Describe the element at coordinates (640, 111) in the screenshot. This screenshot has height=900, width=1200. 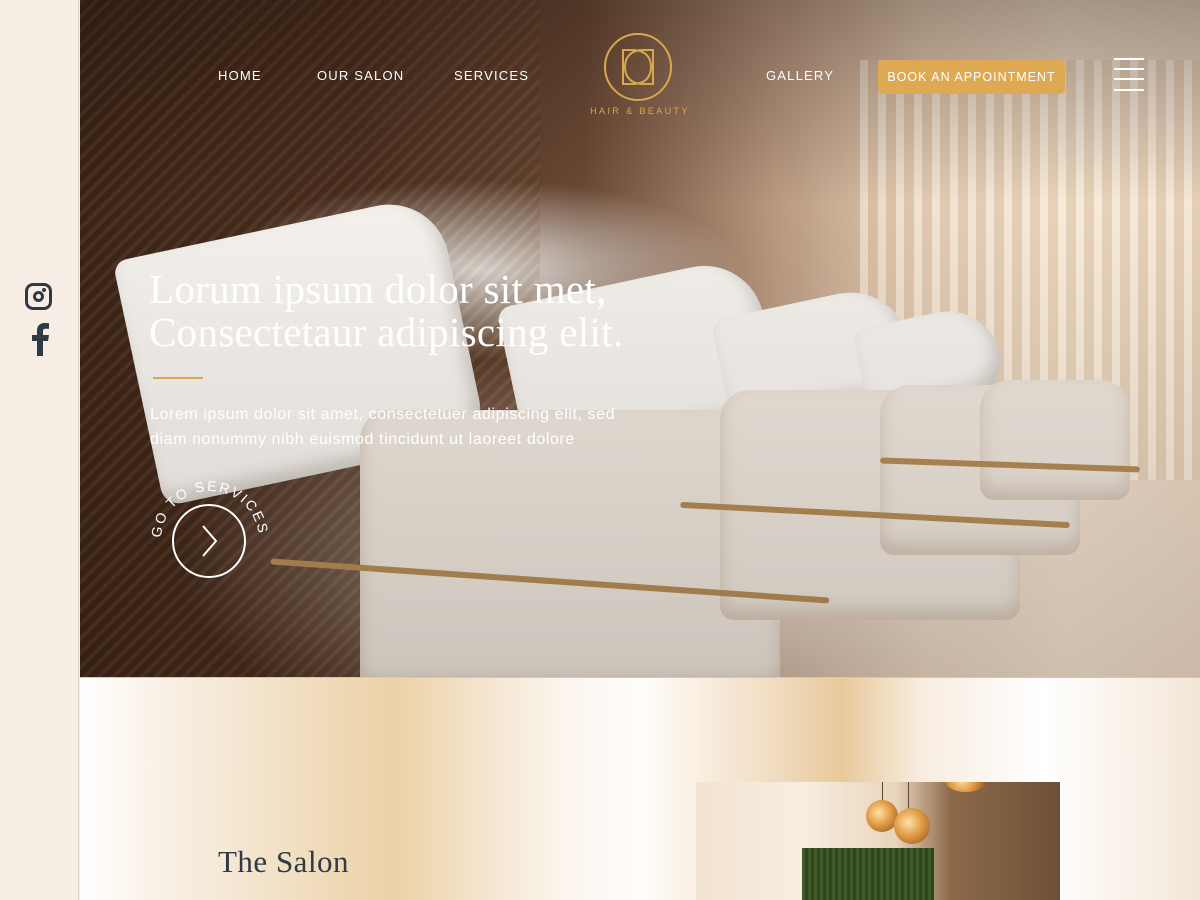
I see `logo-text: HAIR & BEAUTY` at that location.